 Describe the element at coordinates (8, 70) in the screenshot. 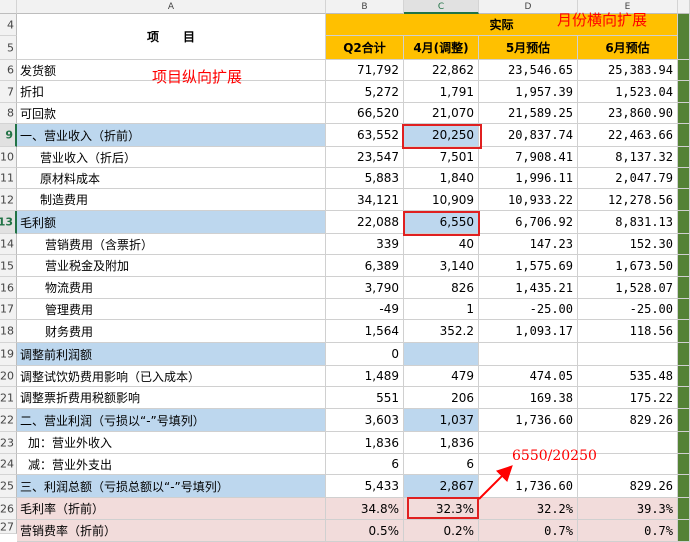

I see `row-header-6: 6` at that location.